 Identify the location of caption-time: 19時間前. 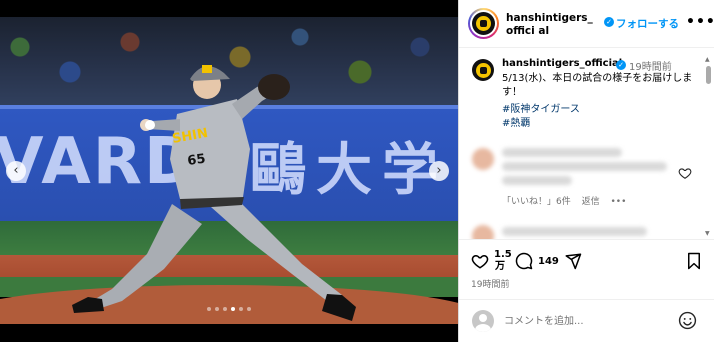
(650, 65).